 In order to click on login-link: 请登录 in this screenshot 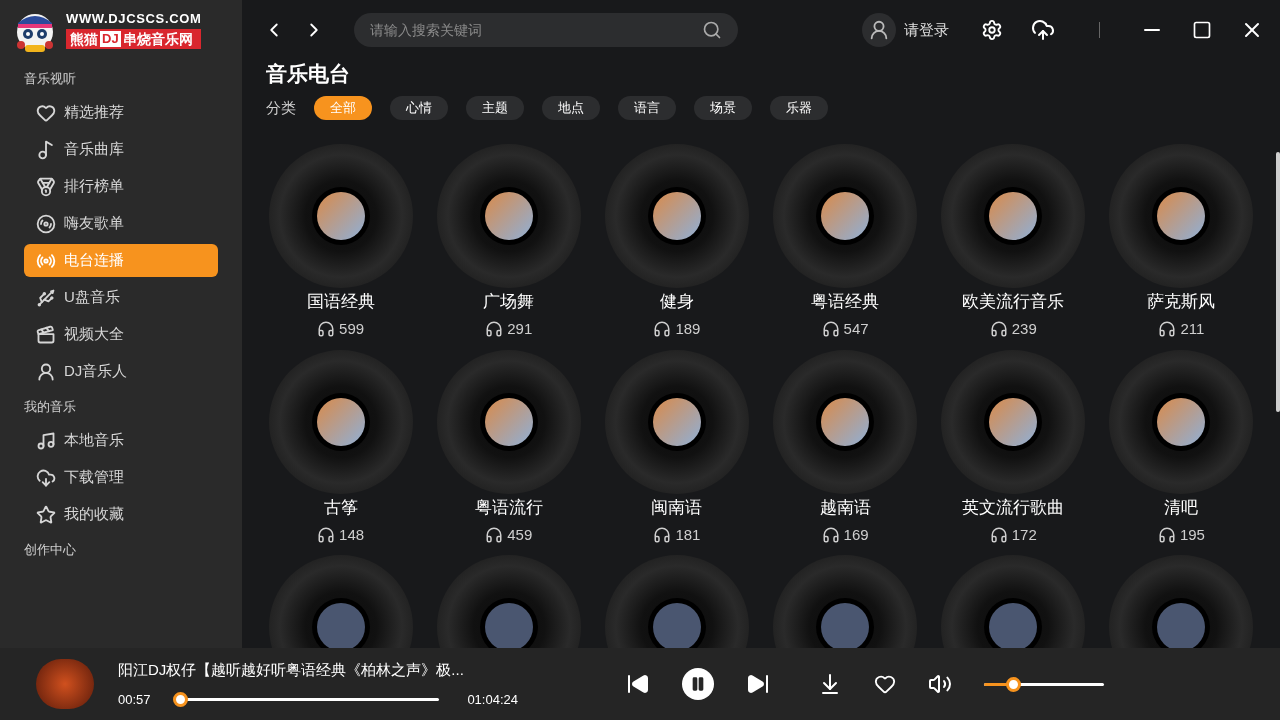, I will do `click(926, 30)`.